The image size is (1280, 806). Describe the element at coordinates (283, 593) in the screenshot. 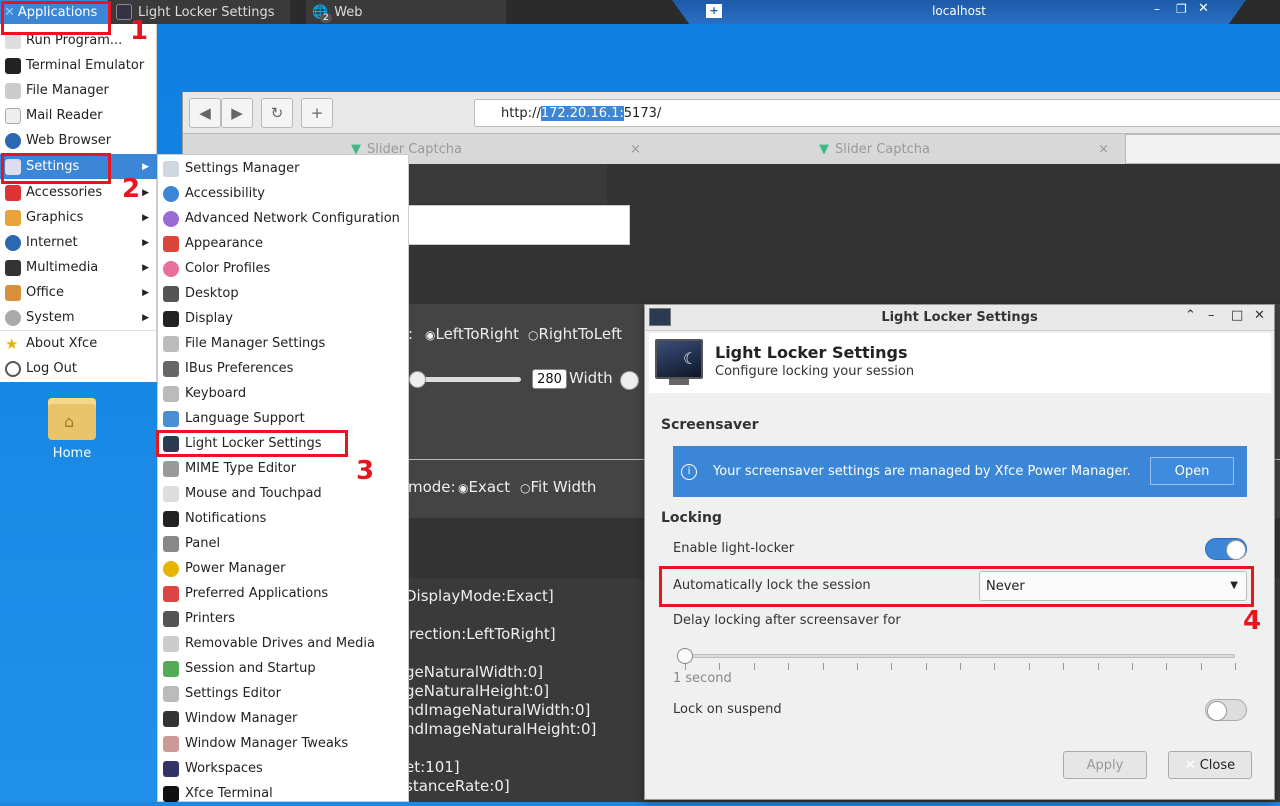

I see `settings-item-preferred-applications: Preferred Applications` at that location.